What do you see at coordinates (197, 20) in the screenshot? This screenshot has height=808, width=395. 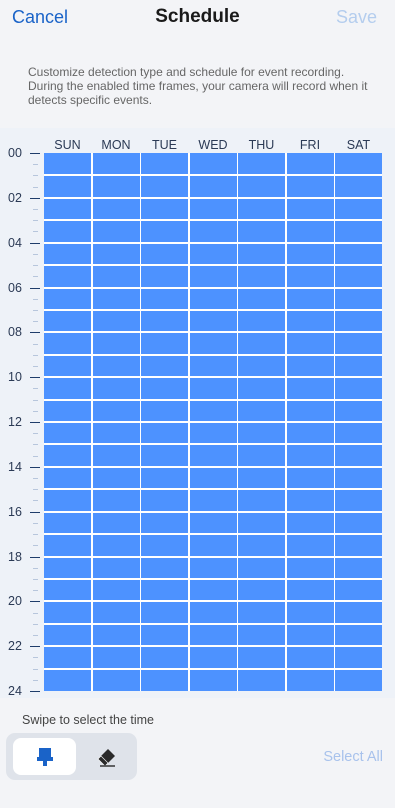 I see `header-bar: Cancel Schedule Save` at bounding box center [197, 20].